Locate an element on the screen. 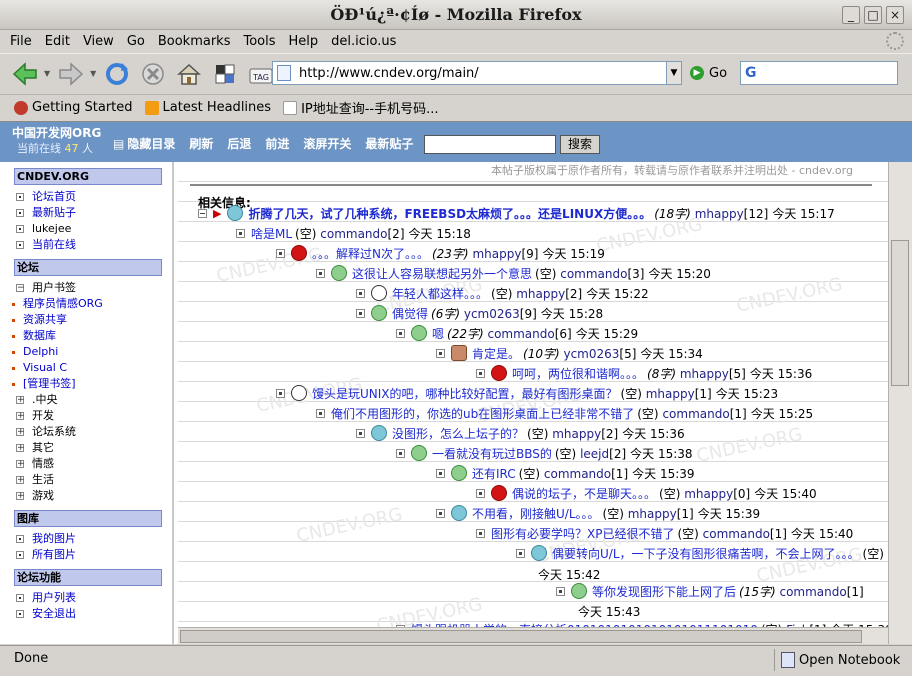  post-title-link: 偶要转向U/L，一下子没有图形很痛苦啊，不会上网了。。。 is located at coordinates (706, 553).